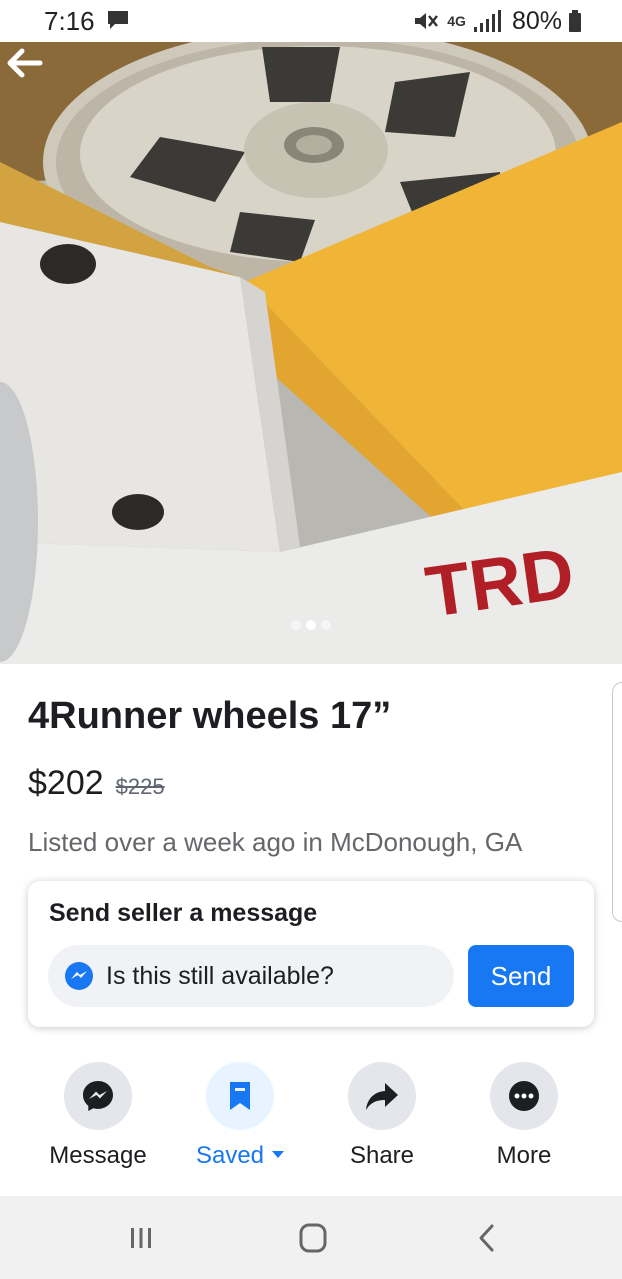 The height and width of the screenshot is (1279, 622). I want to click on back-nav-icon, so click(487, 1238).